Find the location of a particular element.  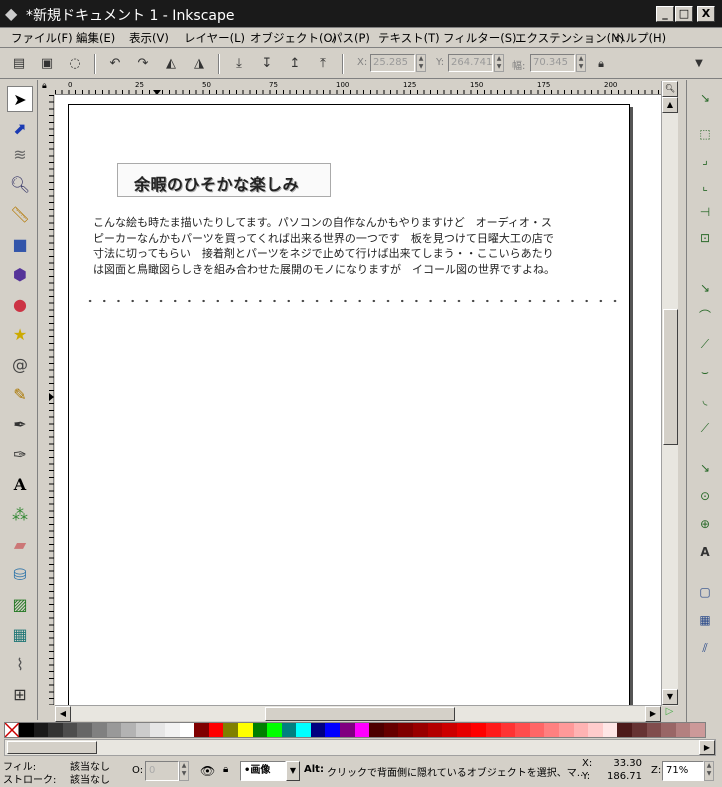

heading-text: 余暇のひそかな楽しみ is located at coordinates (216, 183).